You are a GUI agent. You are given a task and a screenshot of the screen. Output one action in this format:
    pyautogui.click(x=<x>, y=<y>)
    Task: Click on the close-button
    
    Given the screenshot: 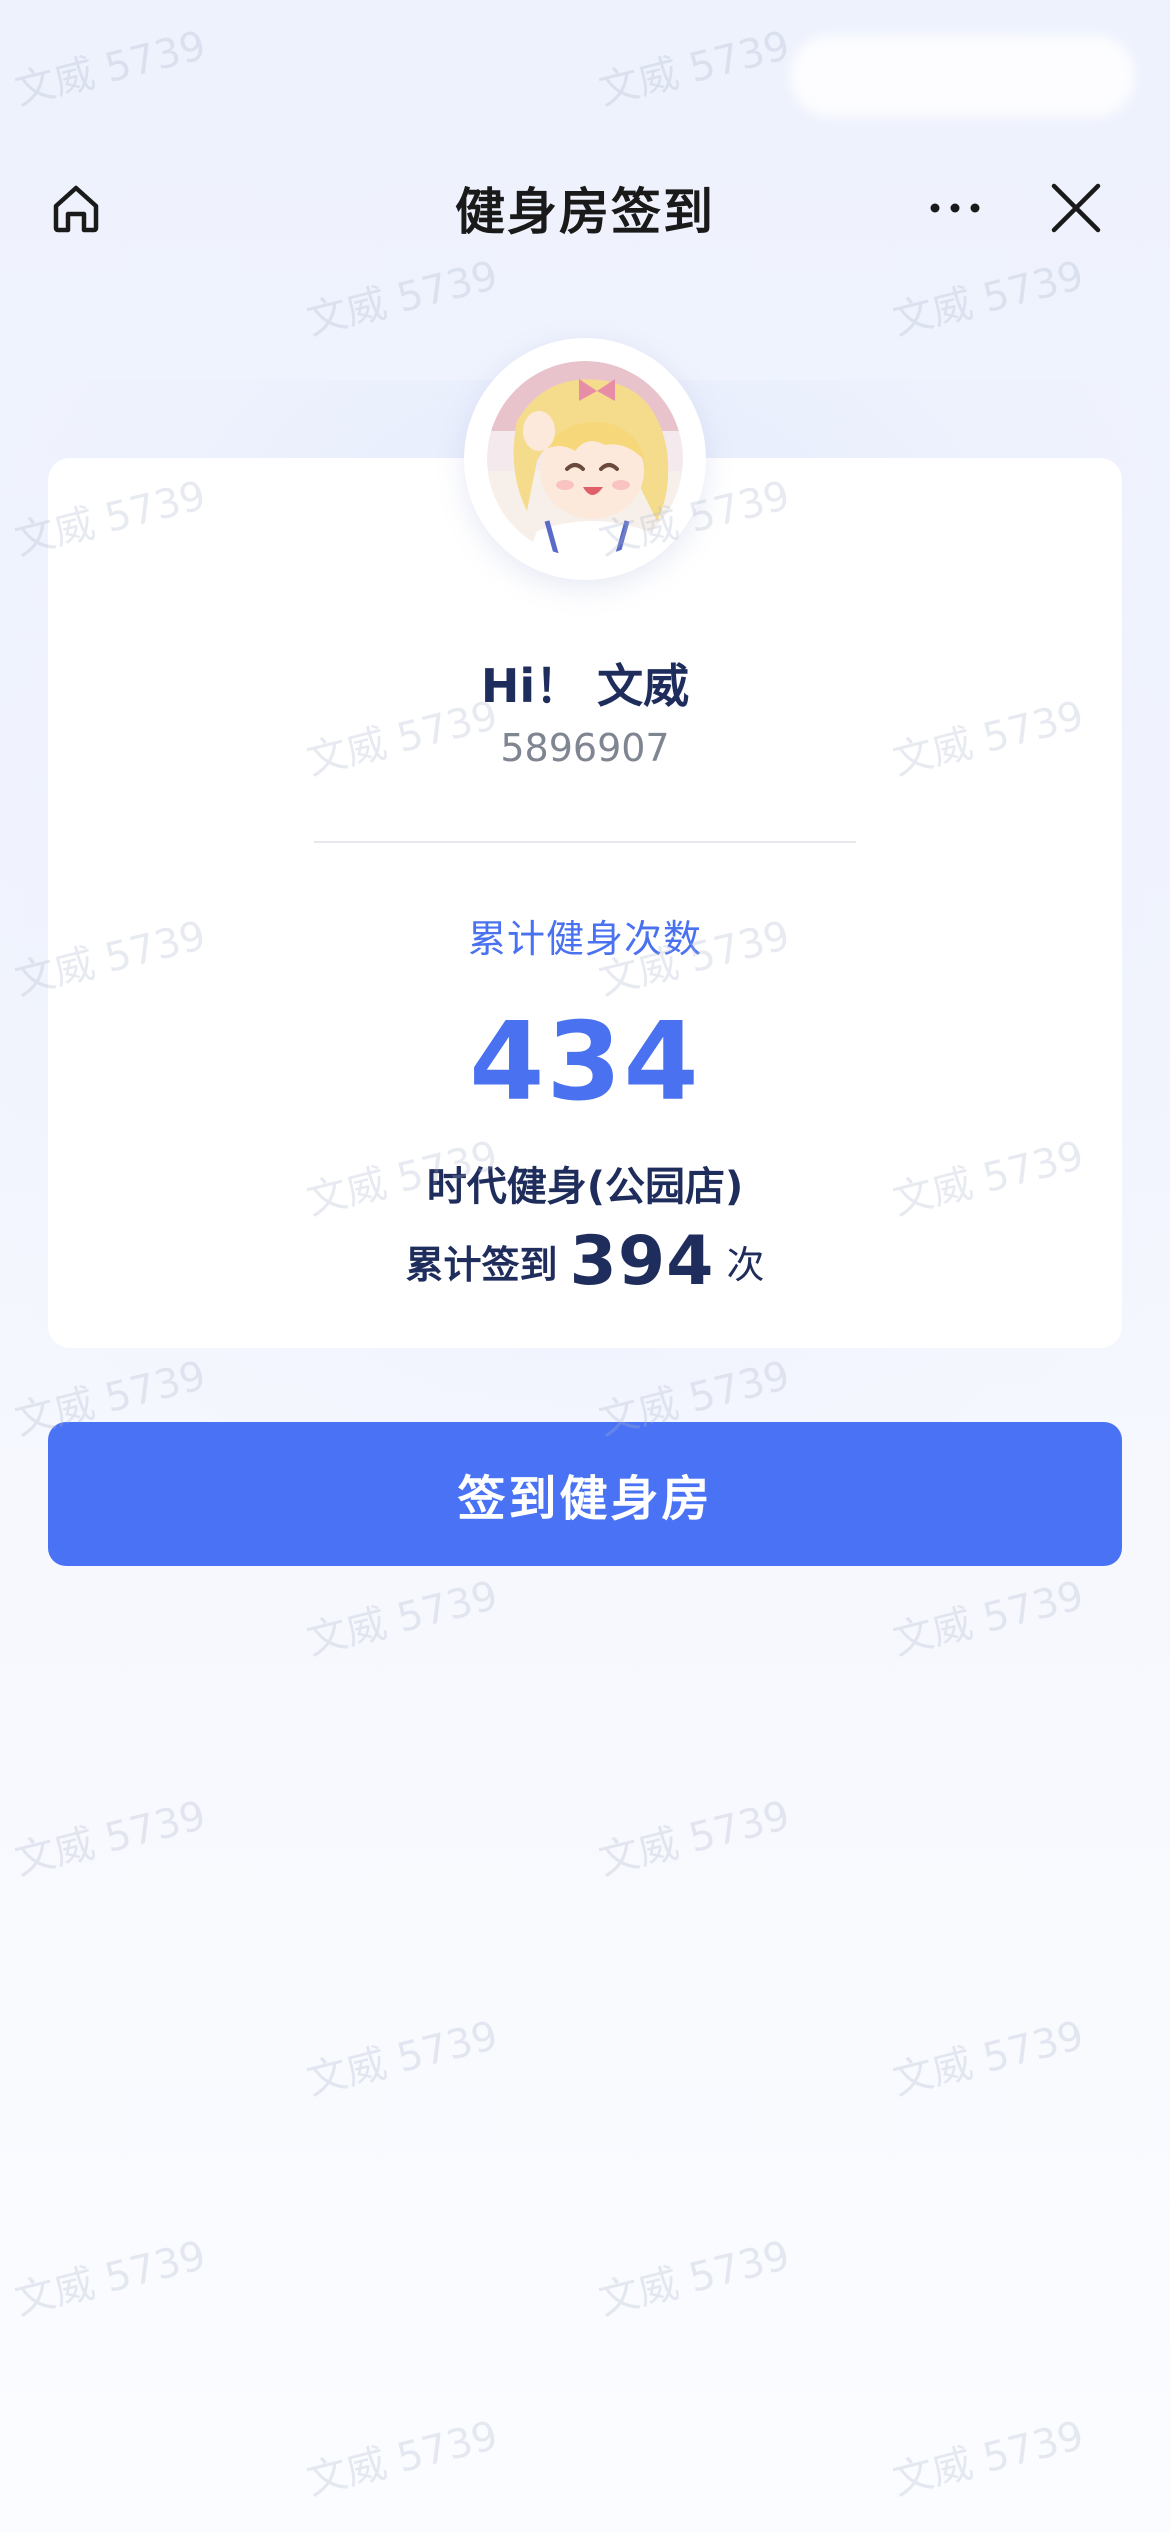 What is the action you would take?
    pyautogui.click(x=1076, y=208)
    